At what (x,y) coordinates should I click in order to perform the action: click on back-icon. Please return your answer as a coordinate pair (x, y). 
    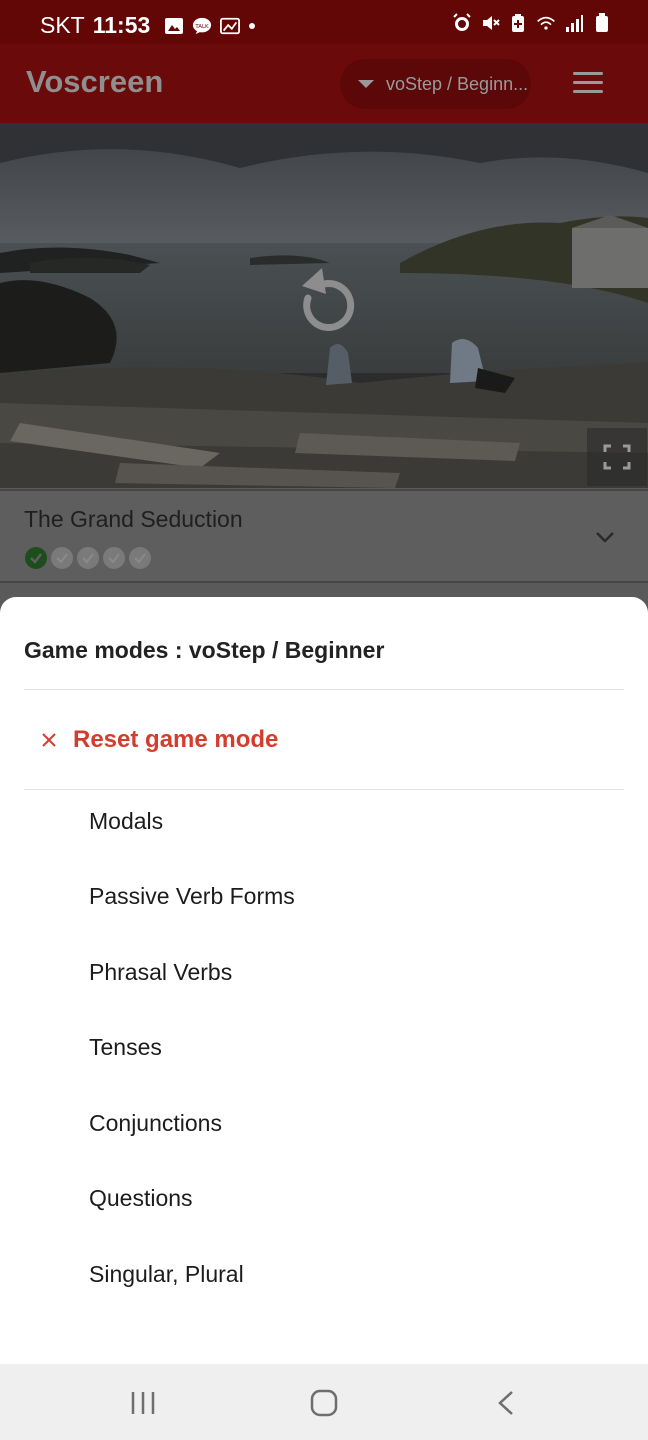
    Looking at the image, I should click on (506, 1403).